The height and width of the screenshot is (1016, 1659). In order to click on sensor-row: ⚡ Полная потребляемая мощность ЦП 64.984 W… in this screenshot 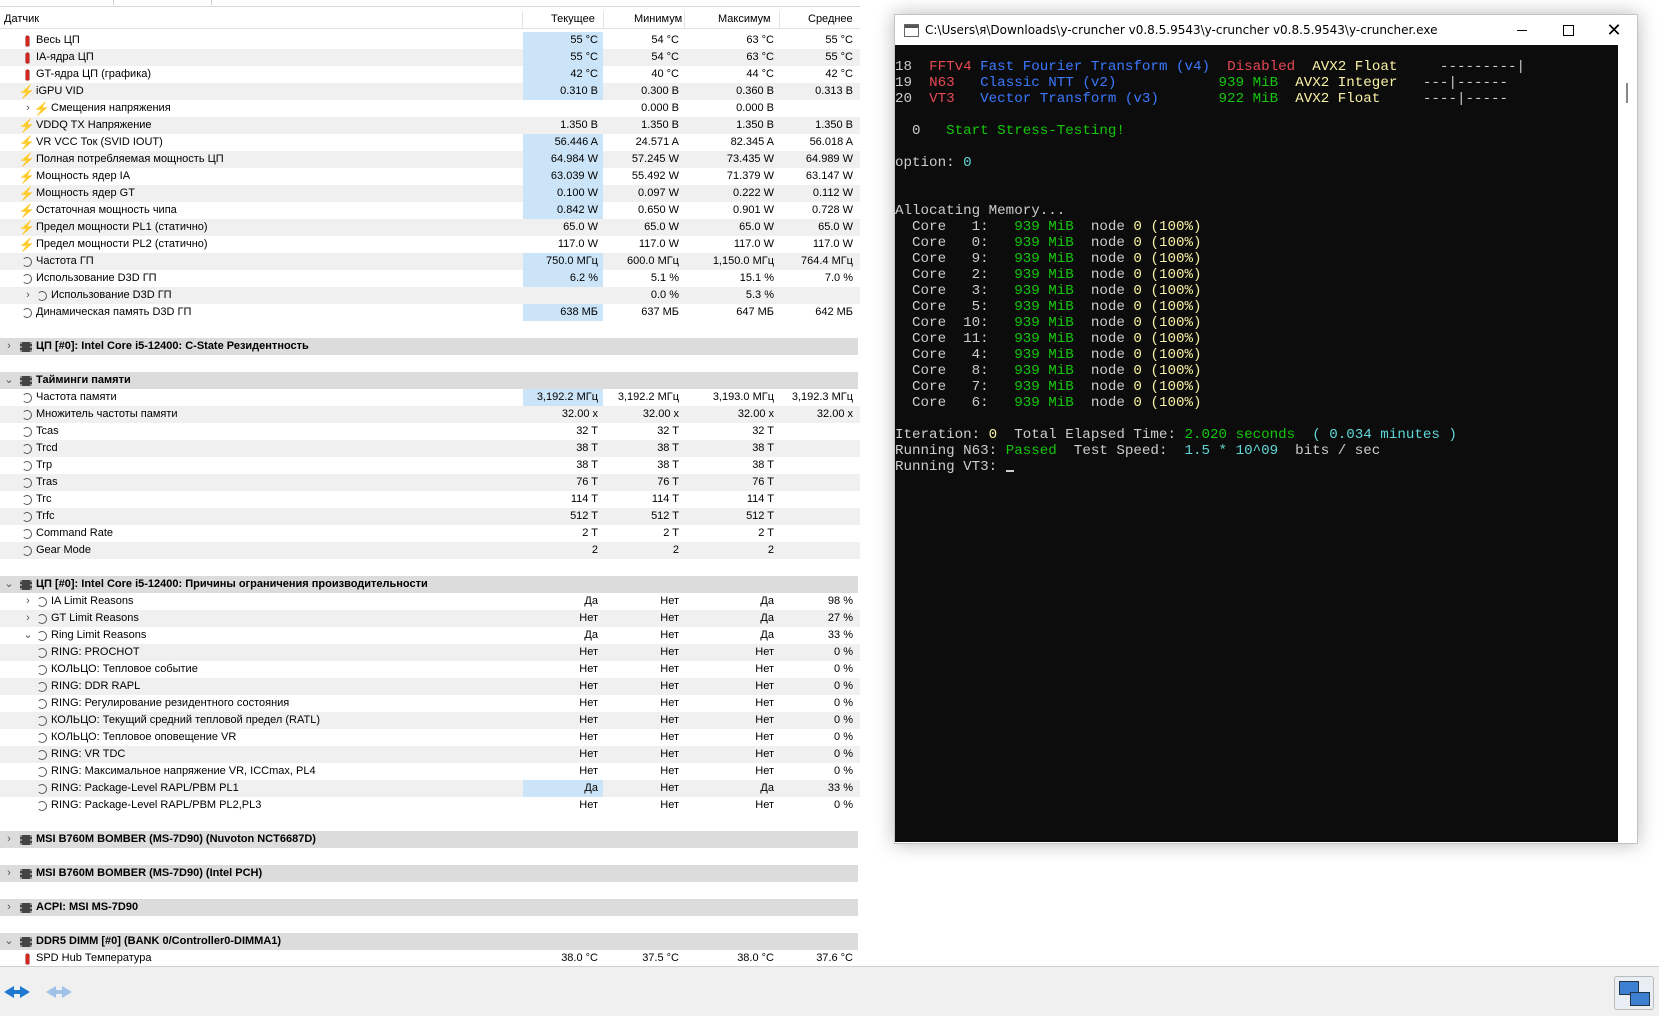, I will do `click(430, 159)`.